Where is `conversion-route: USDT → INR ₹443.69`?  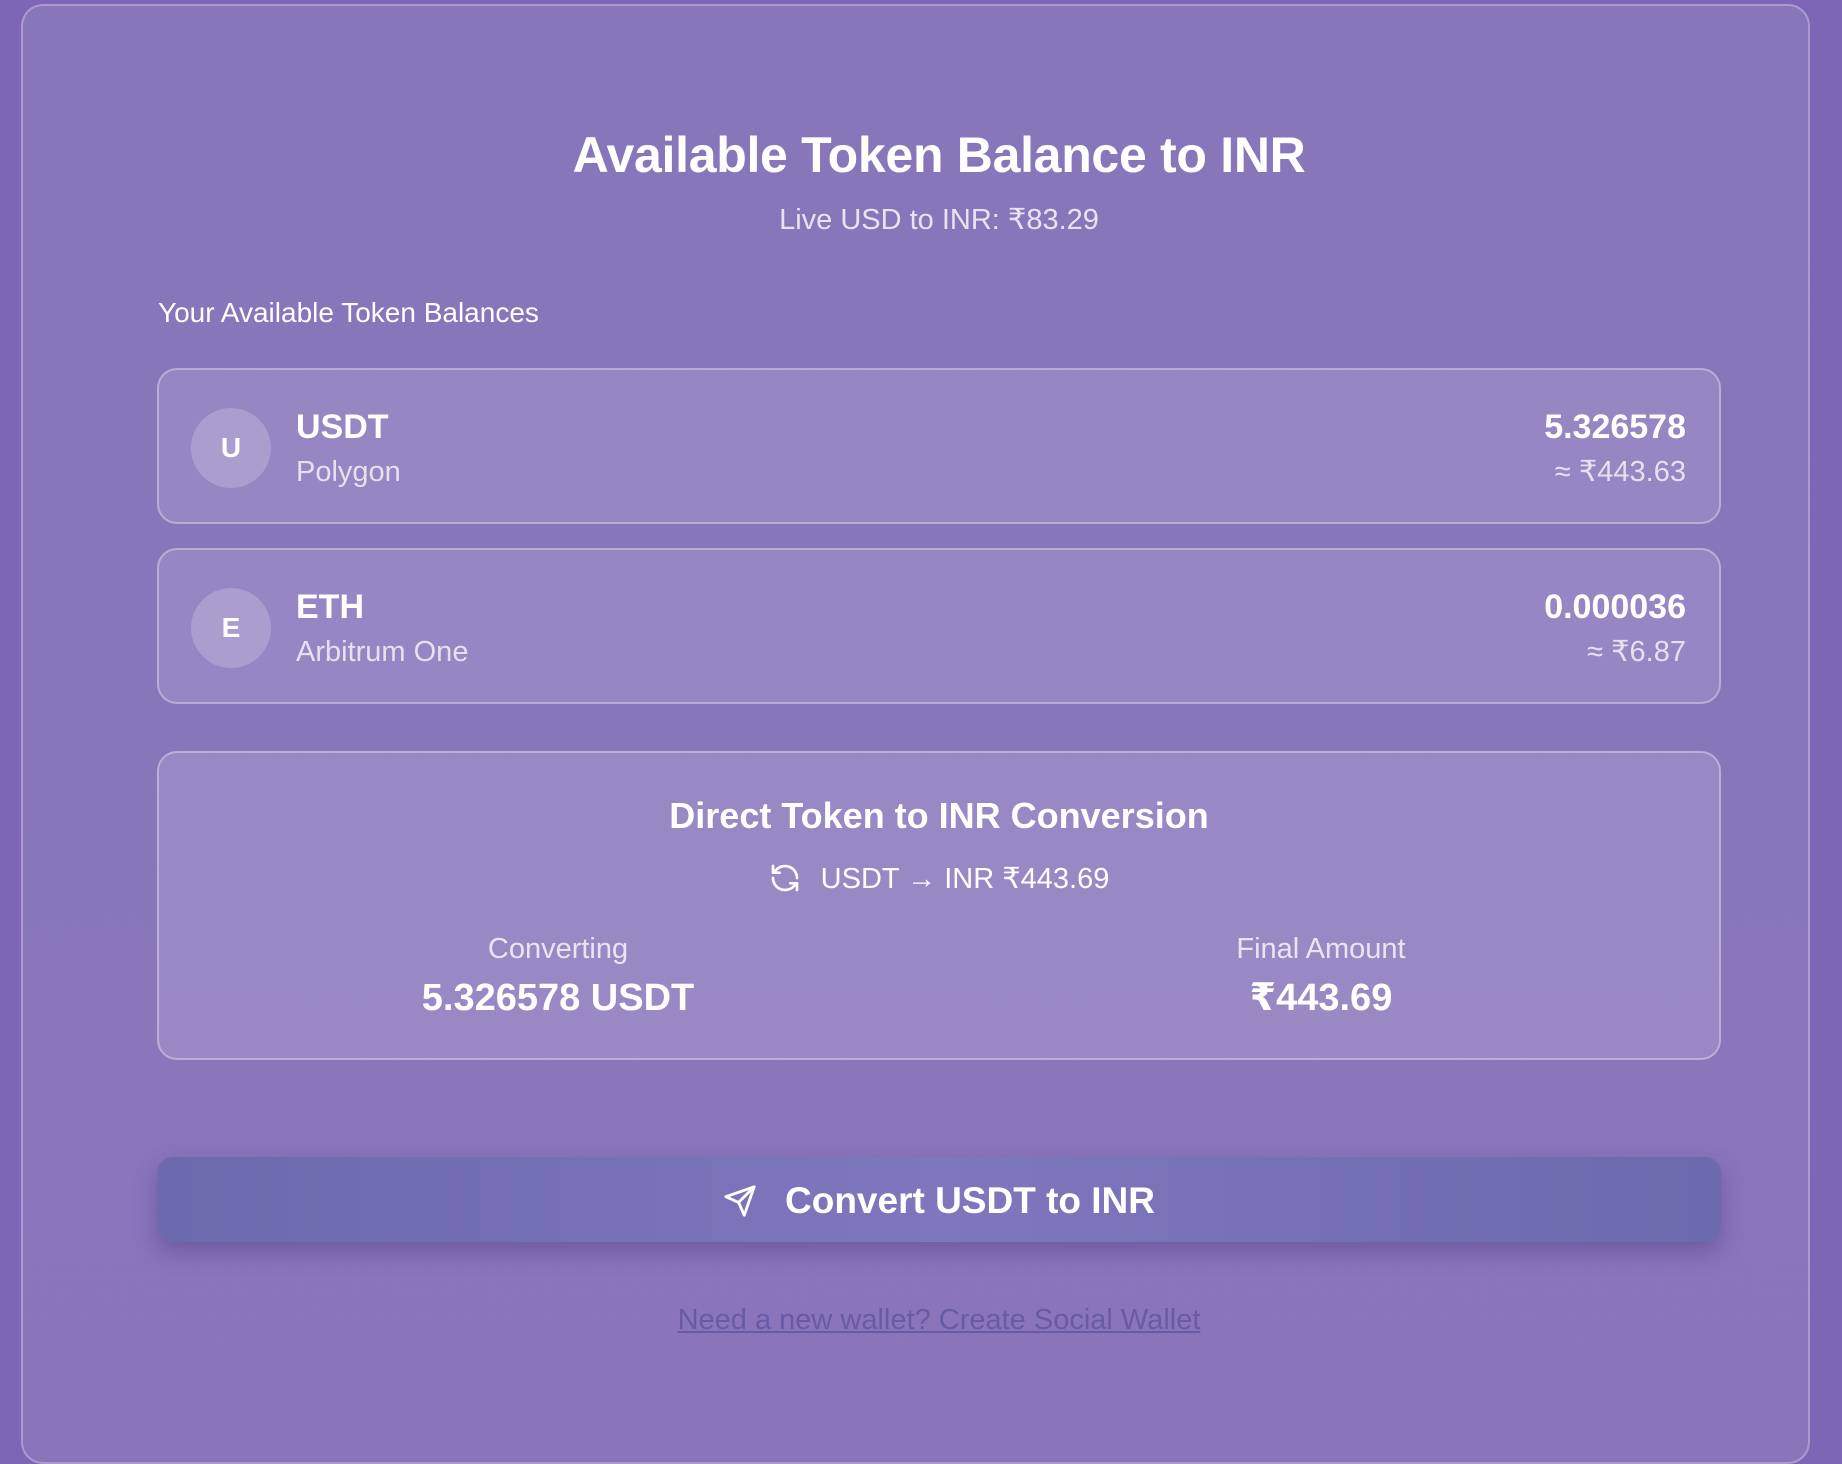
conversion-route: USDT → INR ₹443.69 is located at coordinates (939, 879).